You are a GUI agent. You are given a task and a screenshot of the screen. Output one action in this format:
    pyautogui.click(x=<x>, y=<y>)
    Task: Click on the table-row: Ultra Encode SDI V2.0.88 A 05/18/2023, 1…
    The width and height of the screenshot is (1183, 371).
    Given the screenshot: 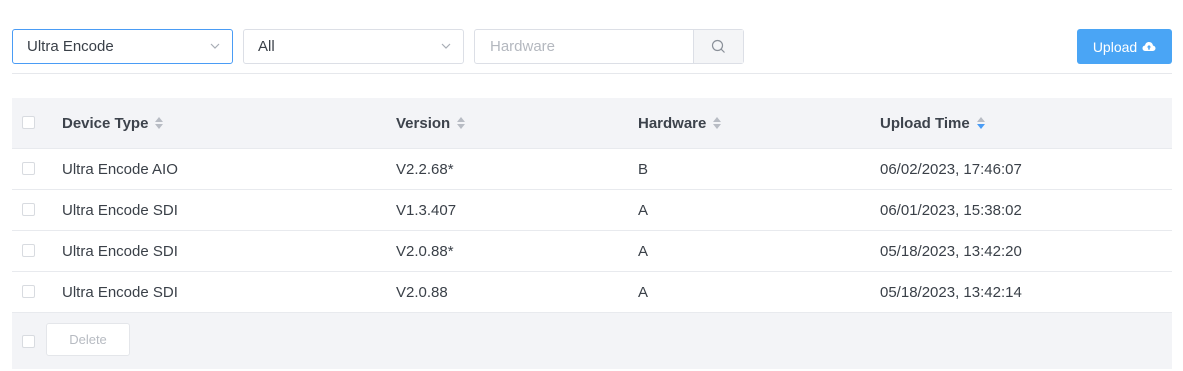 What is the action you would take?
    pyautogui.click(x=592, y=292)
    